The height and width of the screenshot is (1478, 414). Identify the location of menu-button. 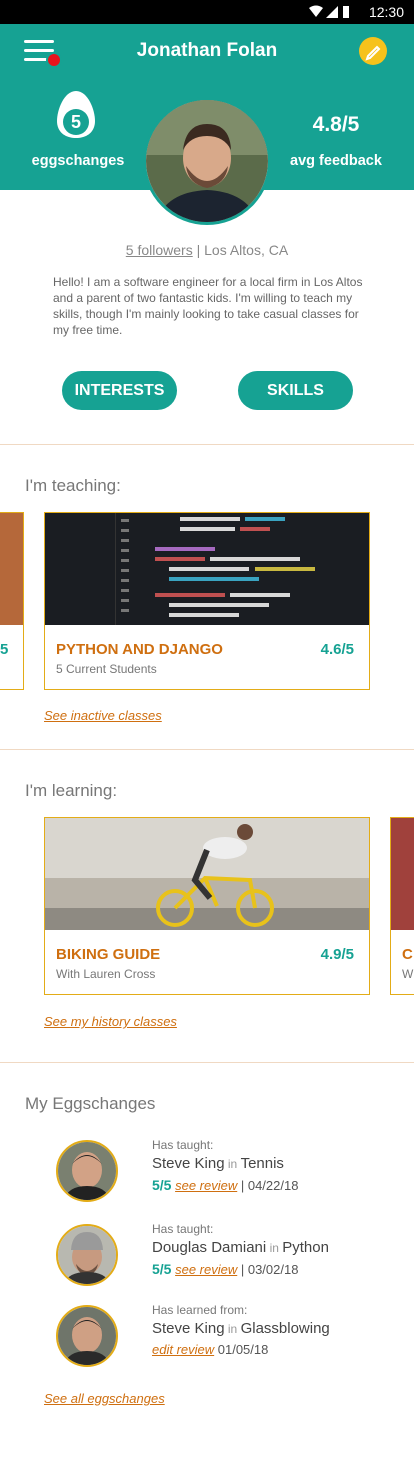
(43, 54).